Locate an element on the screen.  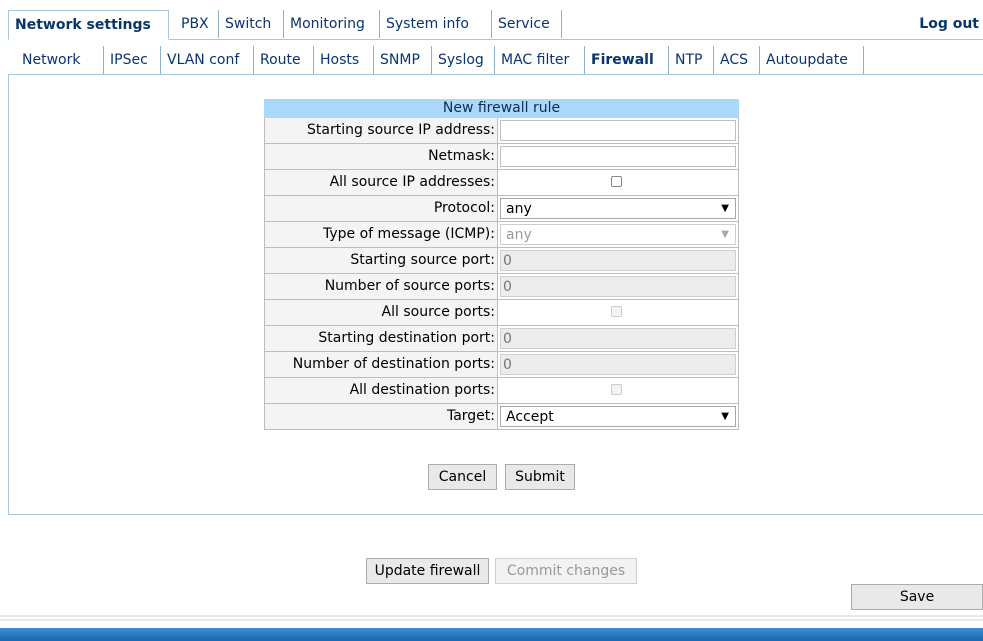
submit-button: Submit is located at coordinates (540, 477).